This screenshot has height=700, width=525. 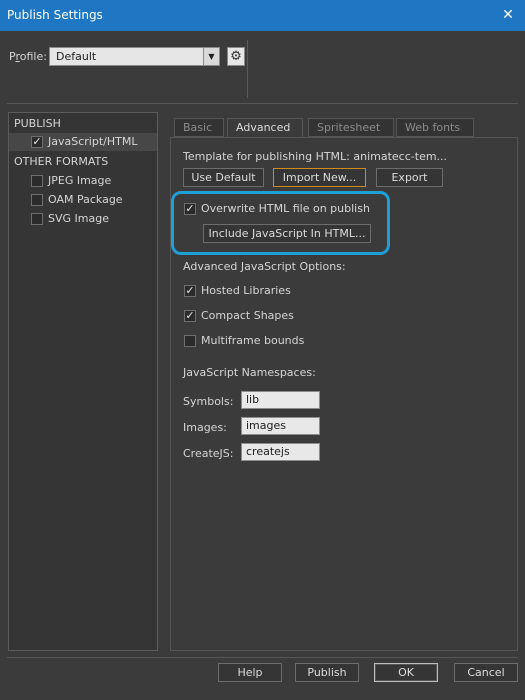 I want to click on other-formats-header: OTHER FORMATS, so click(x=61, y=161).